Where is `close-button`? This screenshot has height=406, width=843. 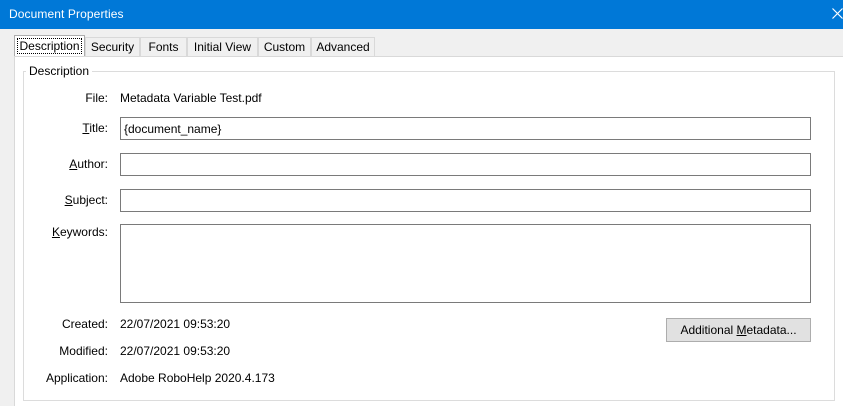 close-button is located at coordinates (833, 14).